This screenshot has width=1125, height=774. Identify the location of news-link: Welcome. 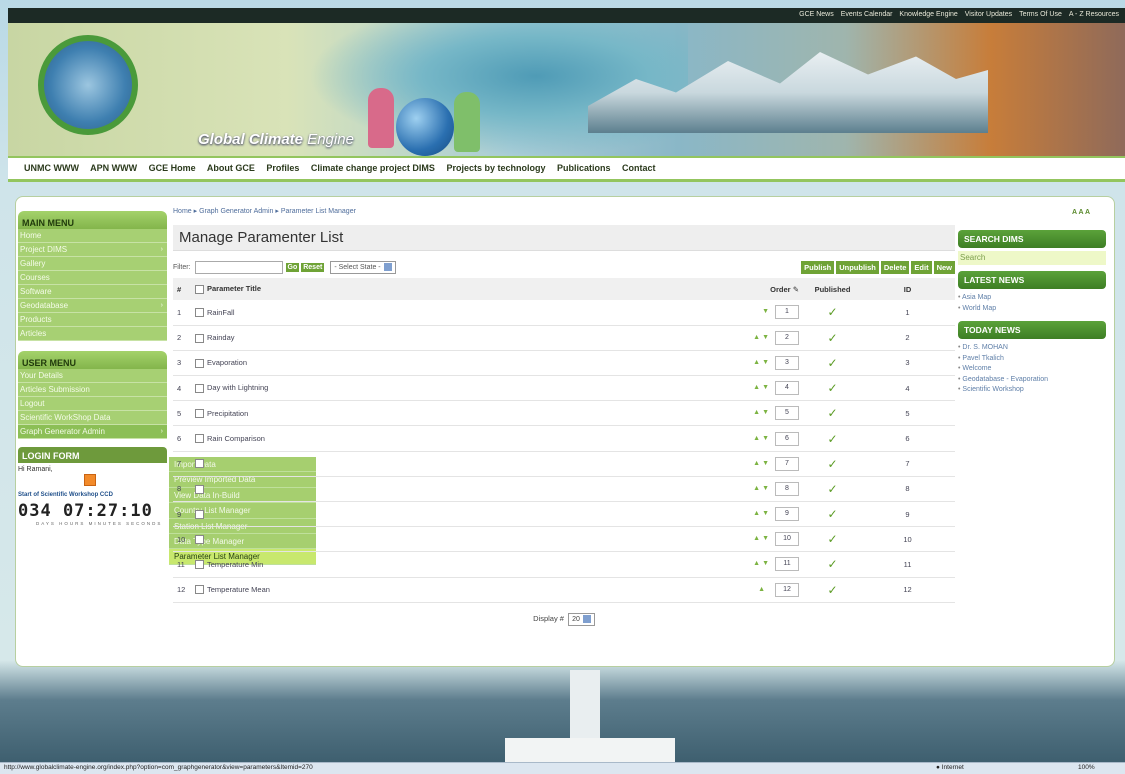
(1032, 369).